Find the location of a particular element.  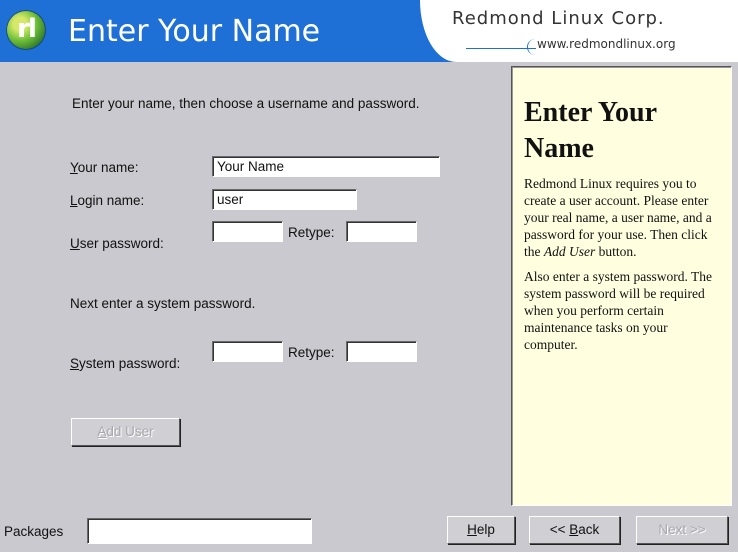

login-name-label: Login name: is located at coordinates (107, 200).